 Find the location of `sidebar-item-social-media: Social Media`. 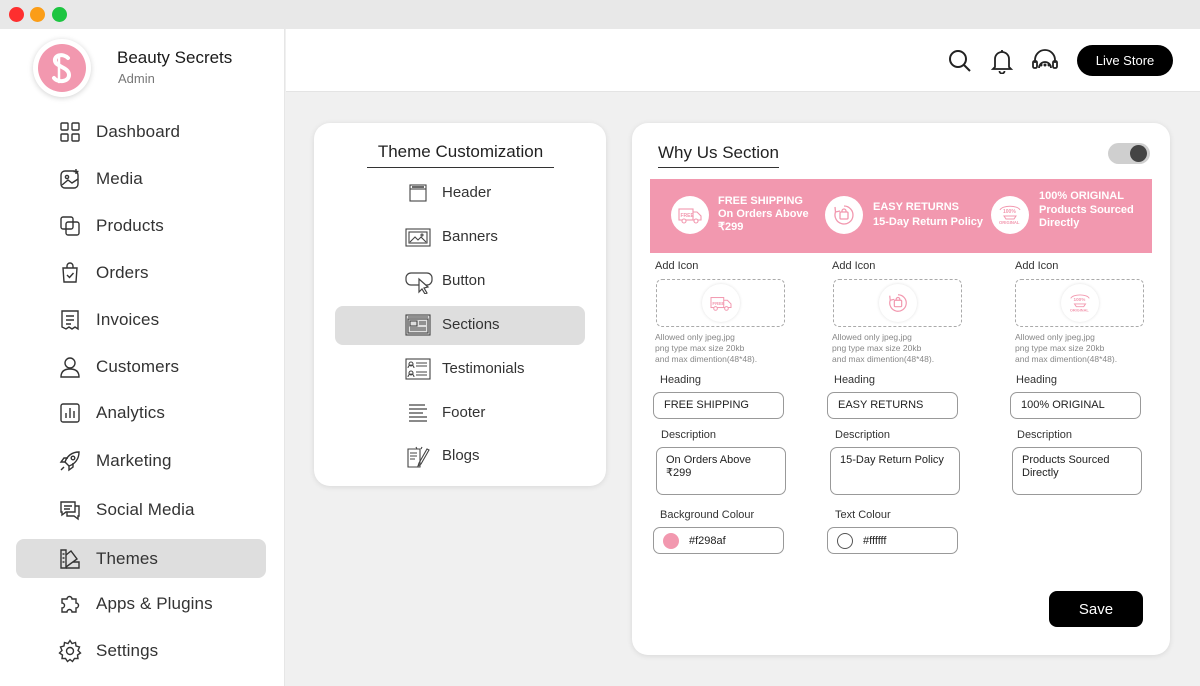

sidebar-item-social-media: Social Media is located at coordinates (141, 509).